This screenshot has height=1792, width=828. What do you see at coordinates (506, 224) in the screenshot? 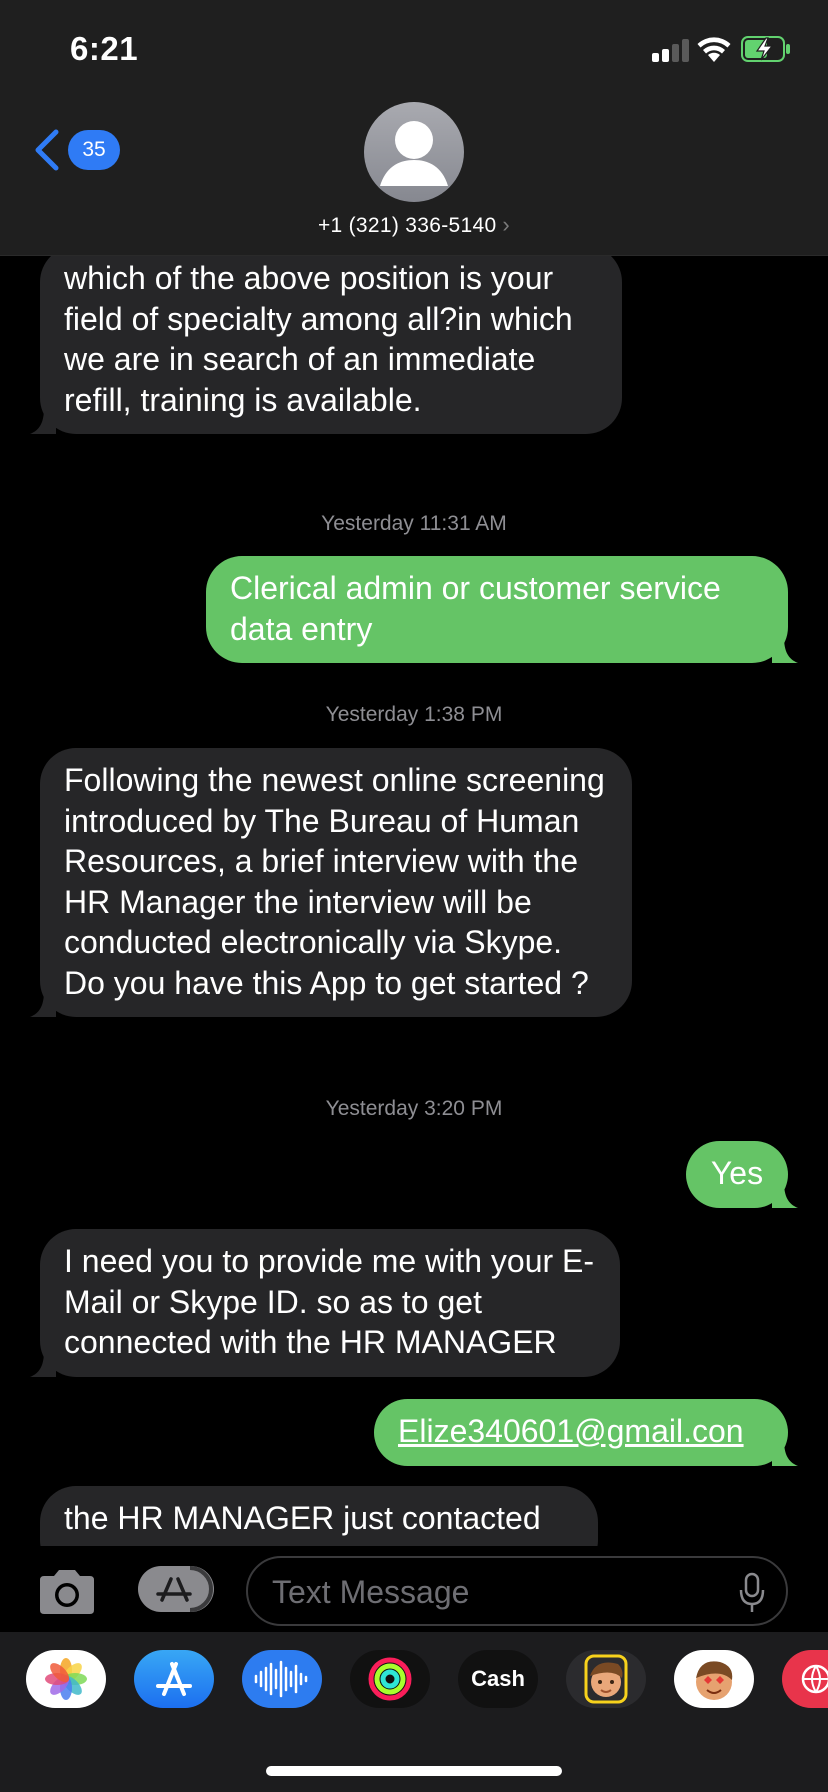
I see `chevron-right-icon: ›` at bounding box center [506, 224].